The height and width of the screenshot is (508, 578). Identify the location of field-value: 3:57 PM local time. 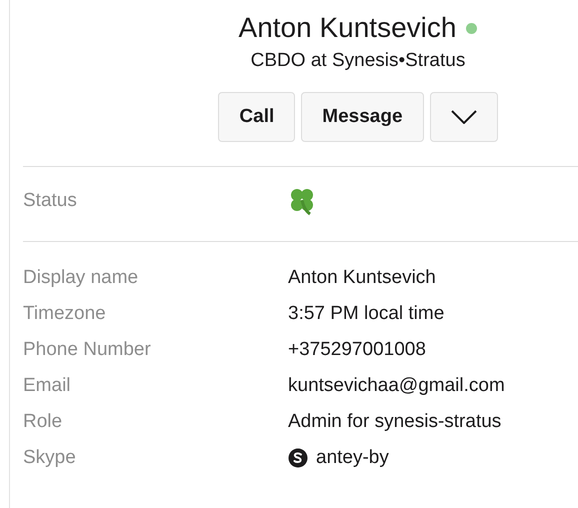
(366, 314).